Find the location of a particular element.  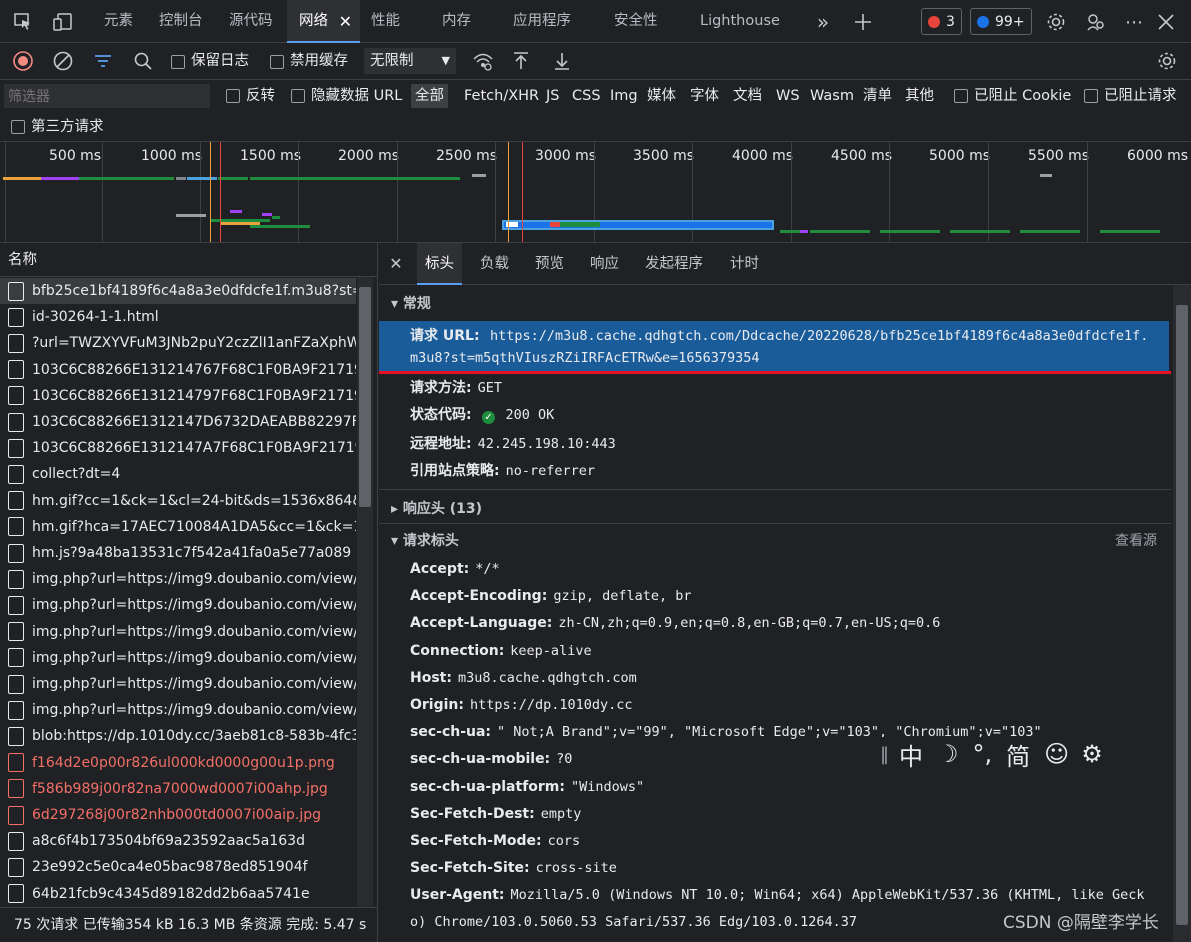

request-row: 6d297268j00r82nhb000td0007i00aip.jpg is located at coordinates (178, 815).